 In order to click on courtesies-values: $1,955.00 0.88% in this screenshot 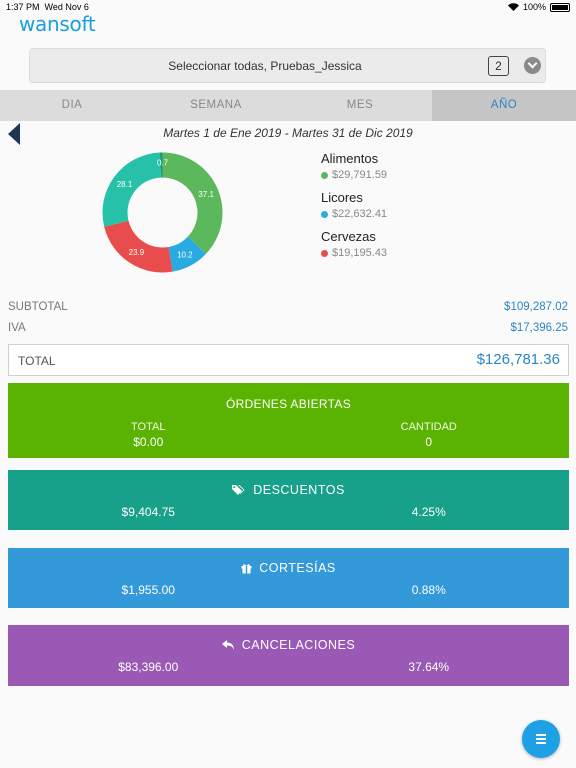, I will do `click(288, 590)`.